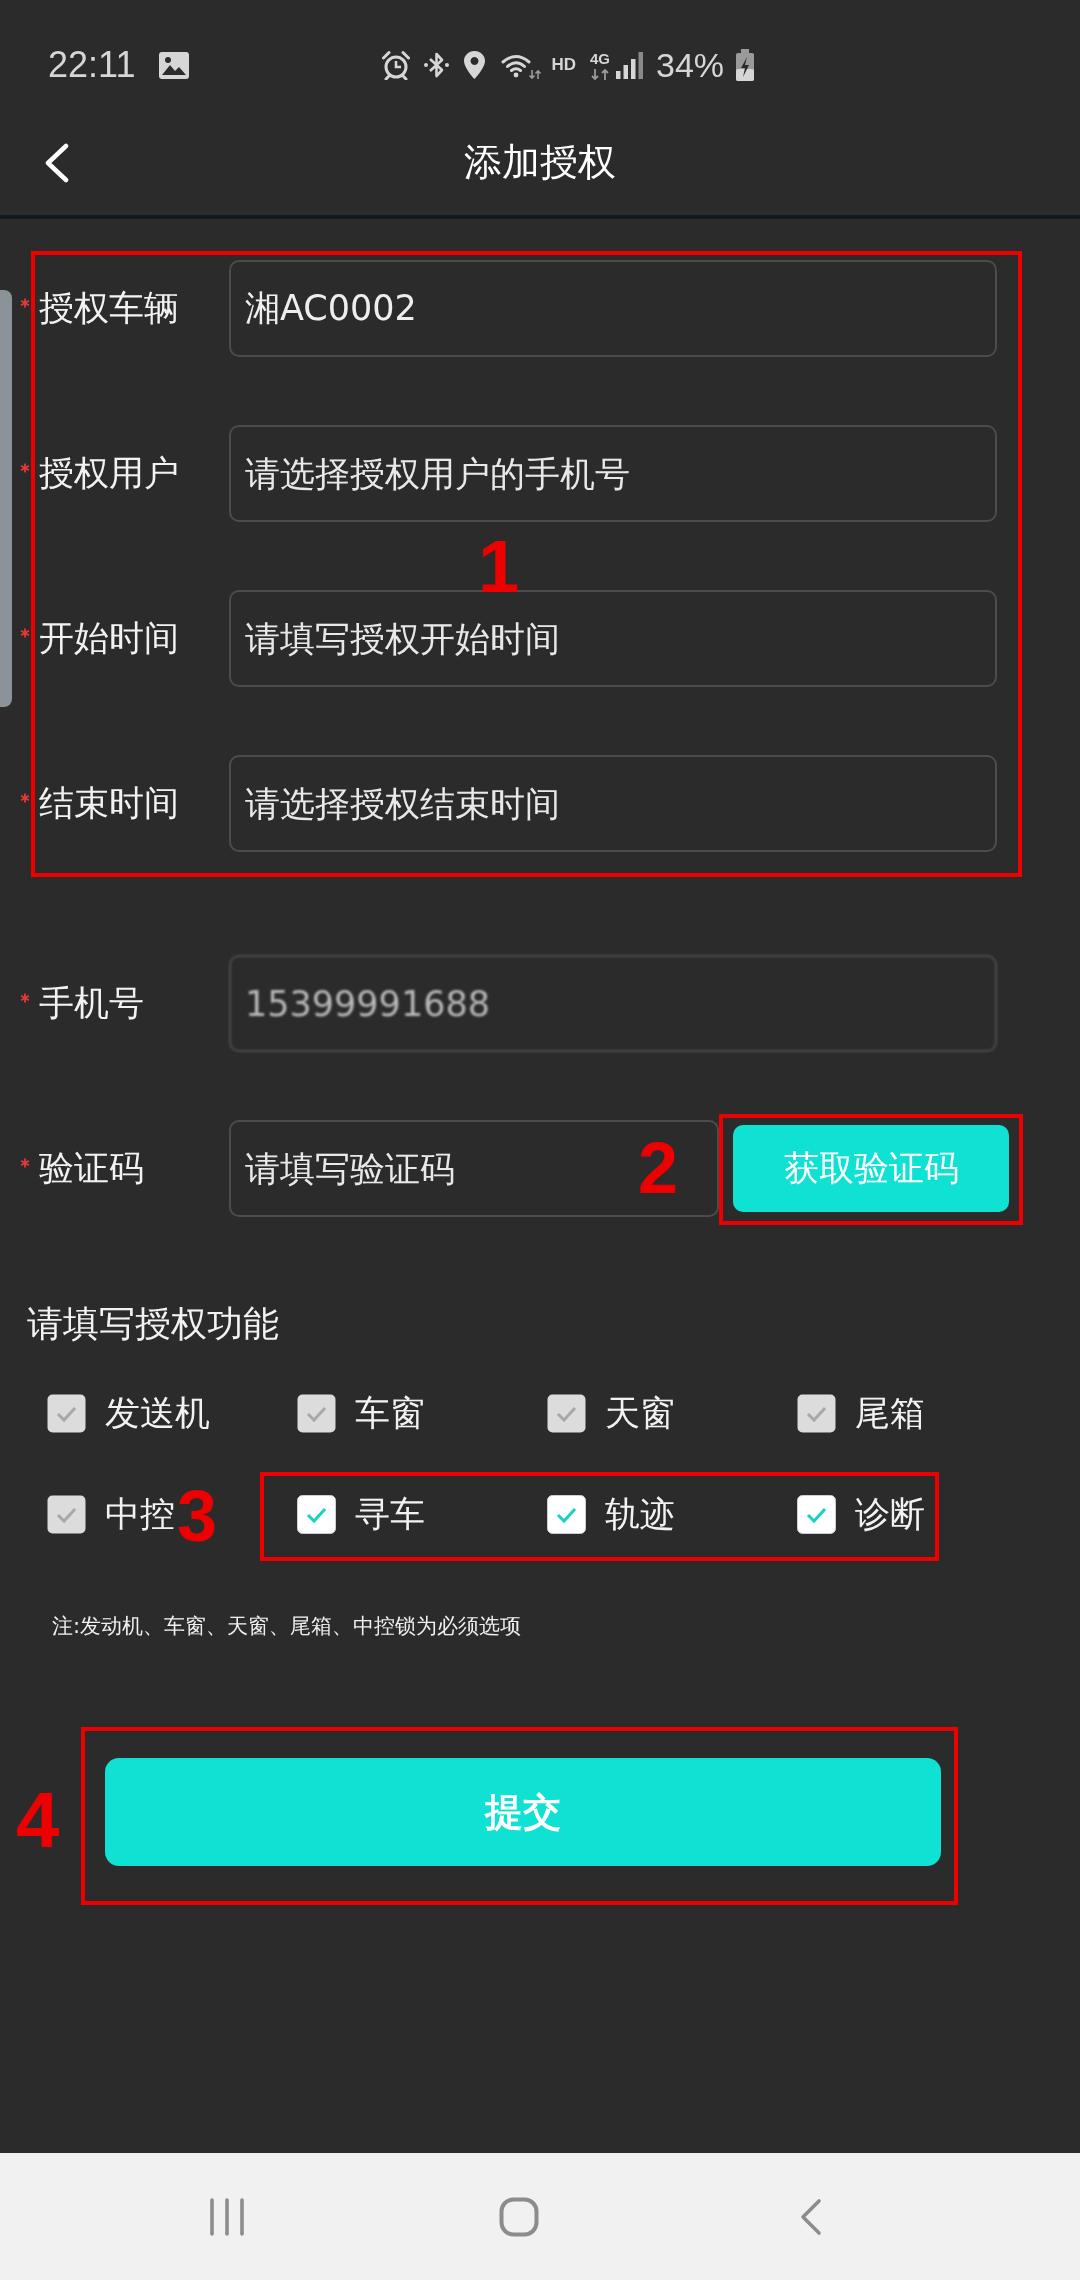 Image resolution: width=1080 pixels, height=2280 pixels. What do you see at coordinates (157, 1413) in the screenshot?
I see `option-label: 发送机` at bounding box center [157, 1413].